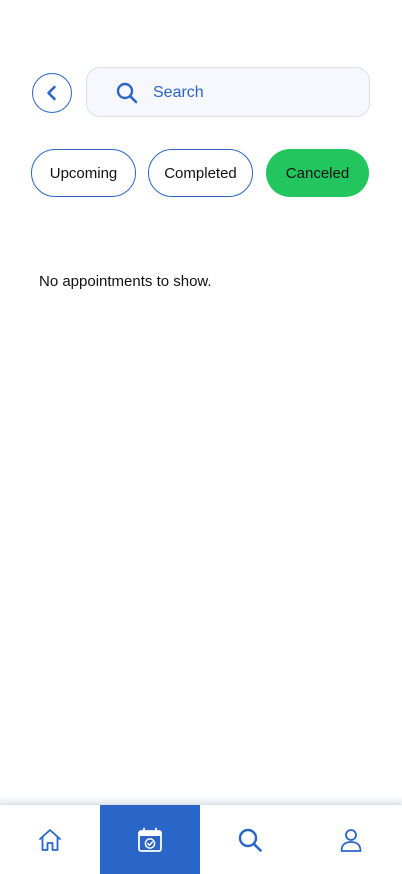 Image resolution: width=402 pixels, height=874 pixels. I want to click on bottom-navigation, so click(201, 839).